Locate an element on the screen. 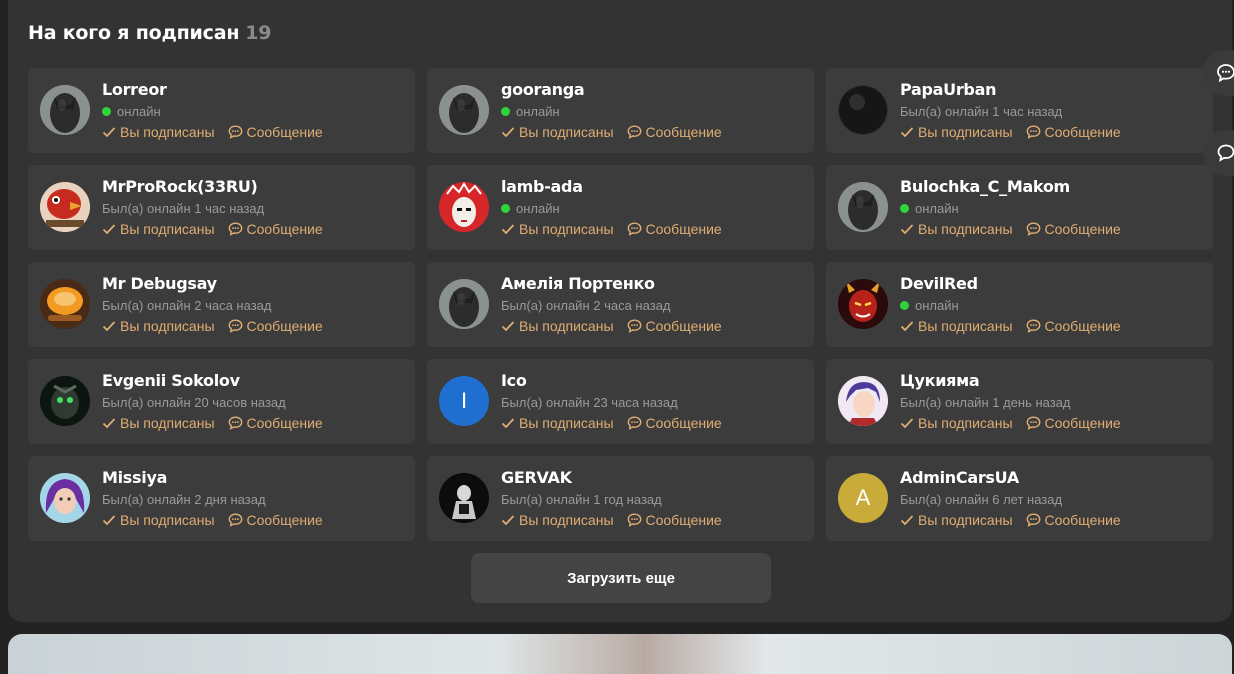 The image size is (1234, 674). user-name: AdminCarsUA is located at coordinates (959, 477).